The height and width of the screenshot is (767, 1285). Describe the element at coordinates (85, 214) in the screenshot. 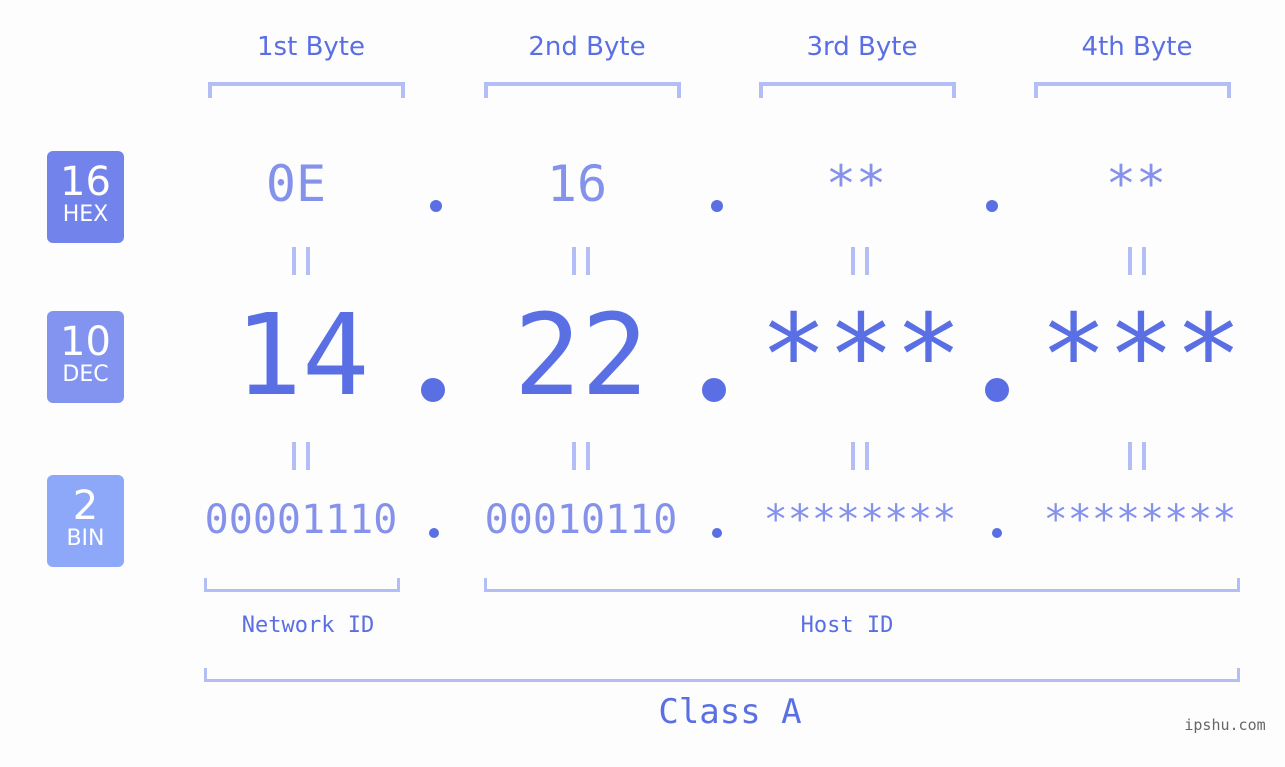

I see `hex-badge-label: HEX` at that location.